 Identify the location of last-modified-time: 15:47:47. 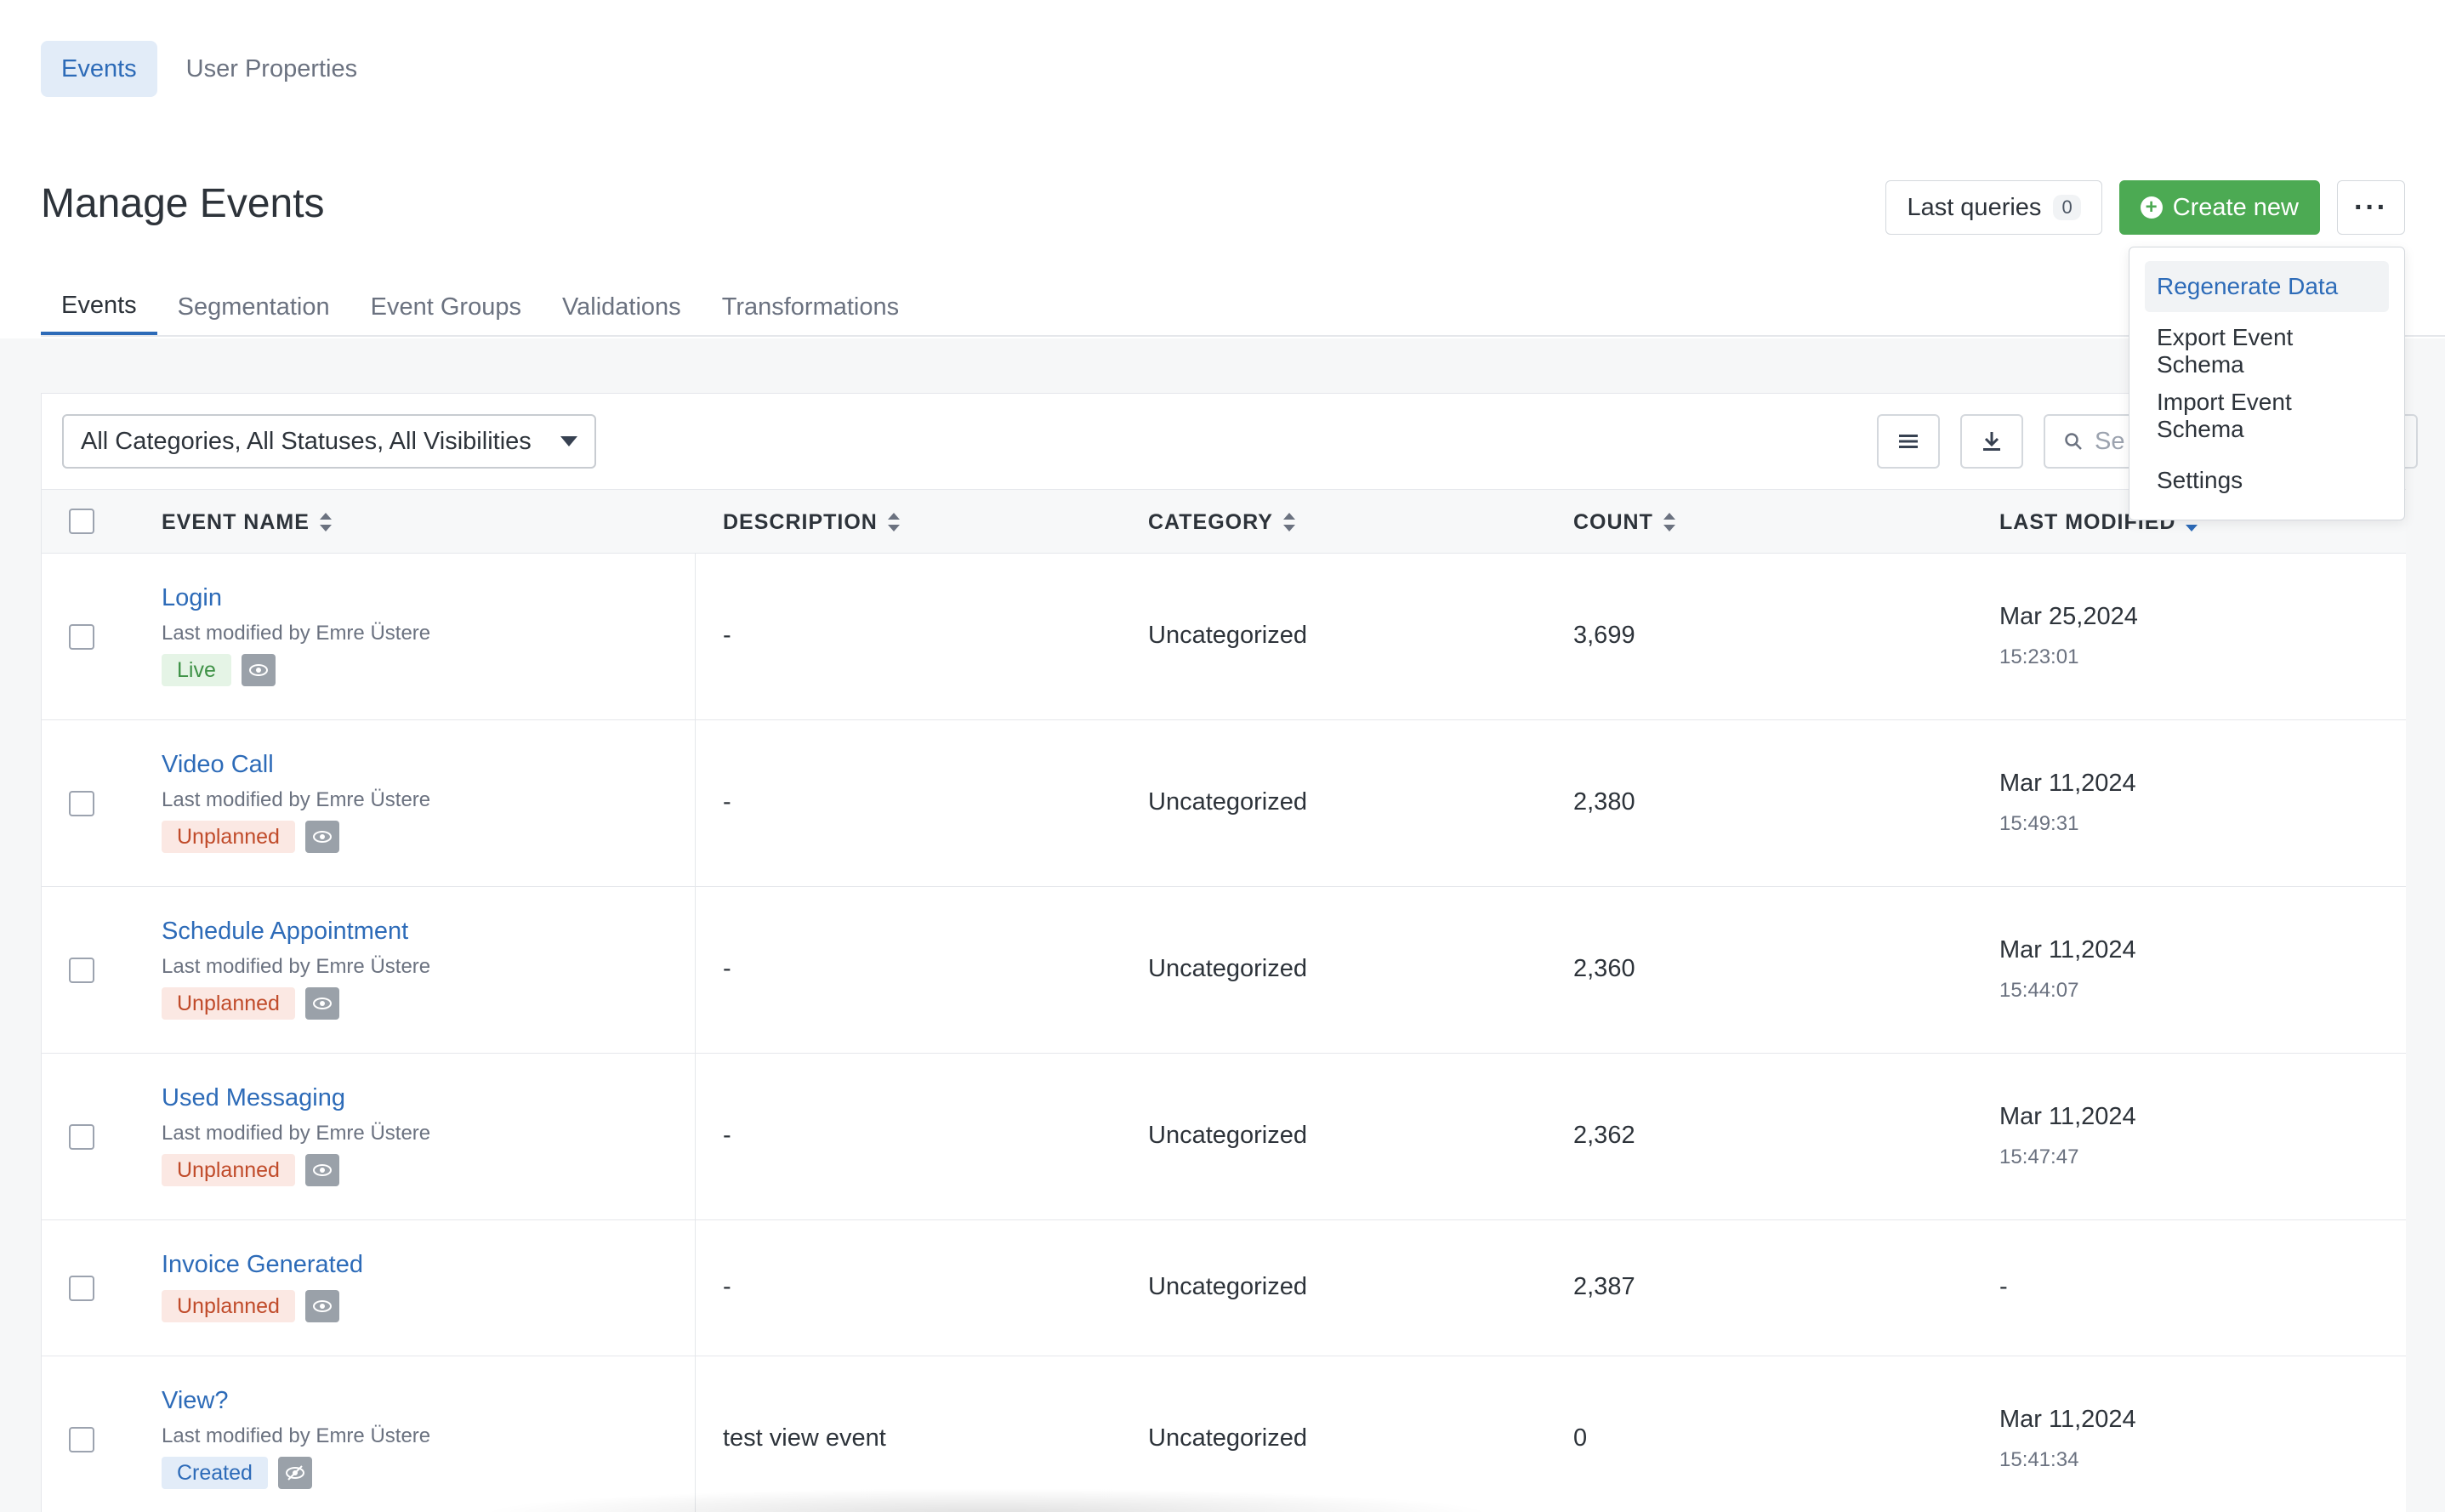
(2039, 1156).